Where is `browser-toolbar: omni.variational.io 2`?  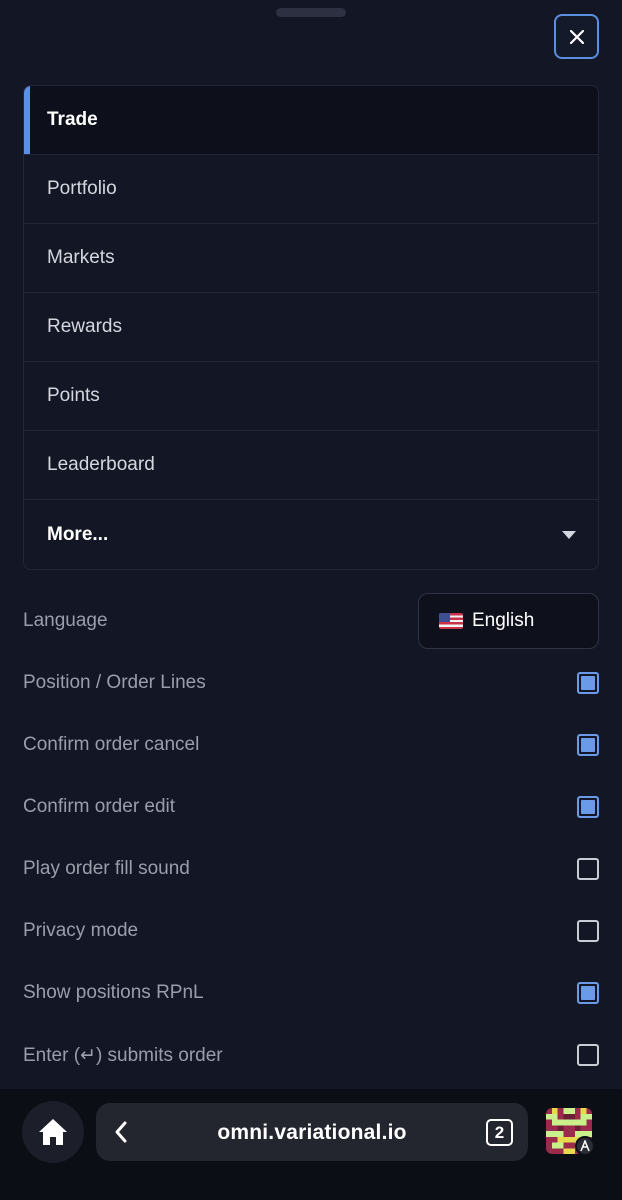 browser-toolbar: omni.variational.io 2 is located at coordinates (311, 1144).